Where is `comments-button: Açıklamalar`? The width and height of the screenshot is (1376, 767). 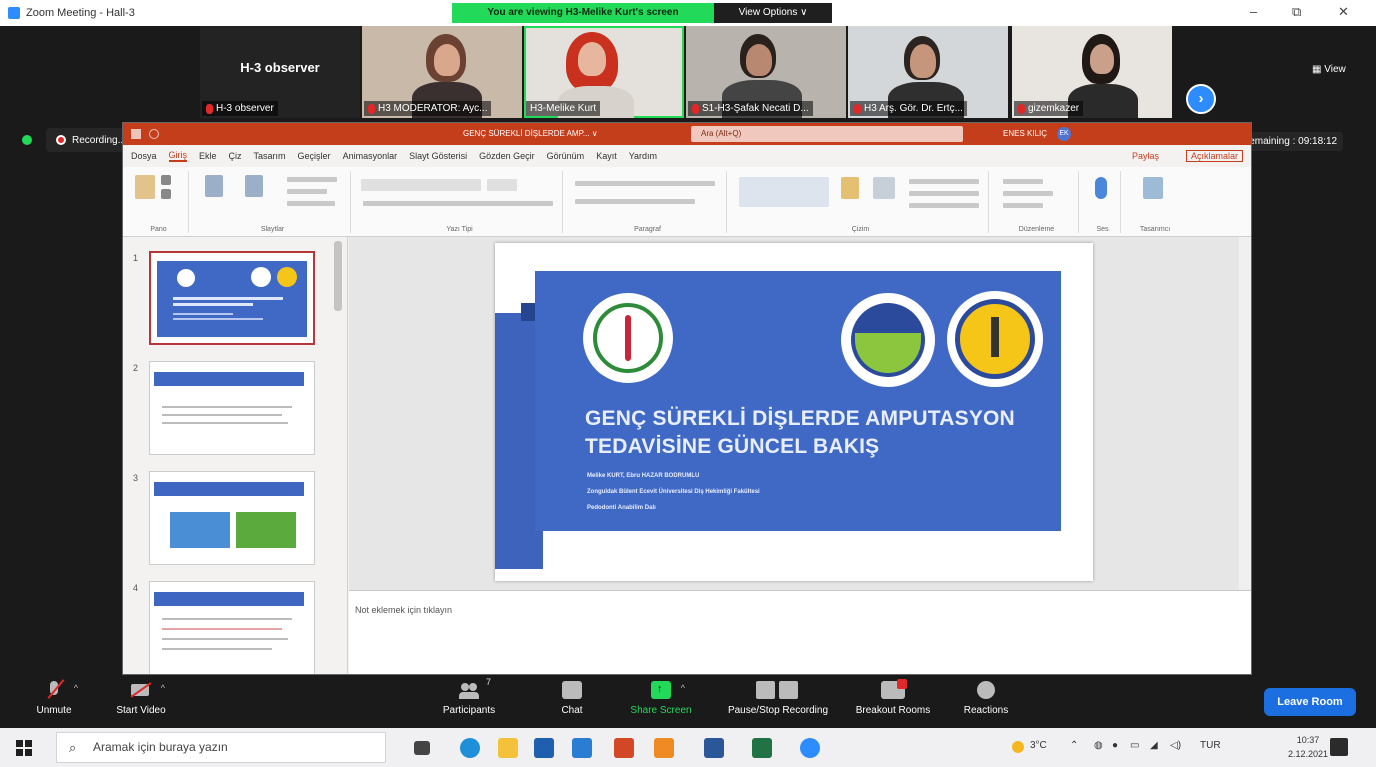 comments-button: Açıklamalar is located at coordinates (1214, 156).